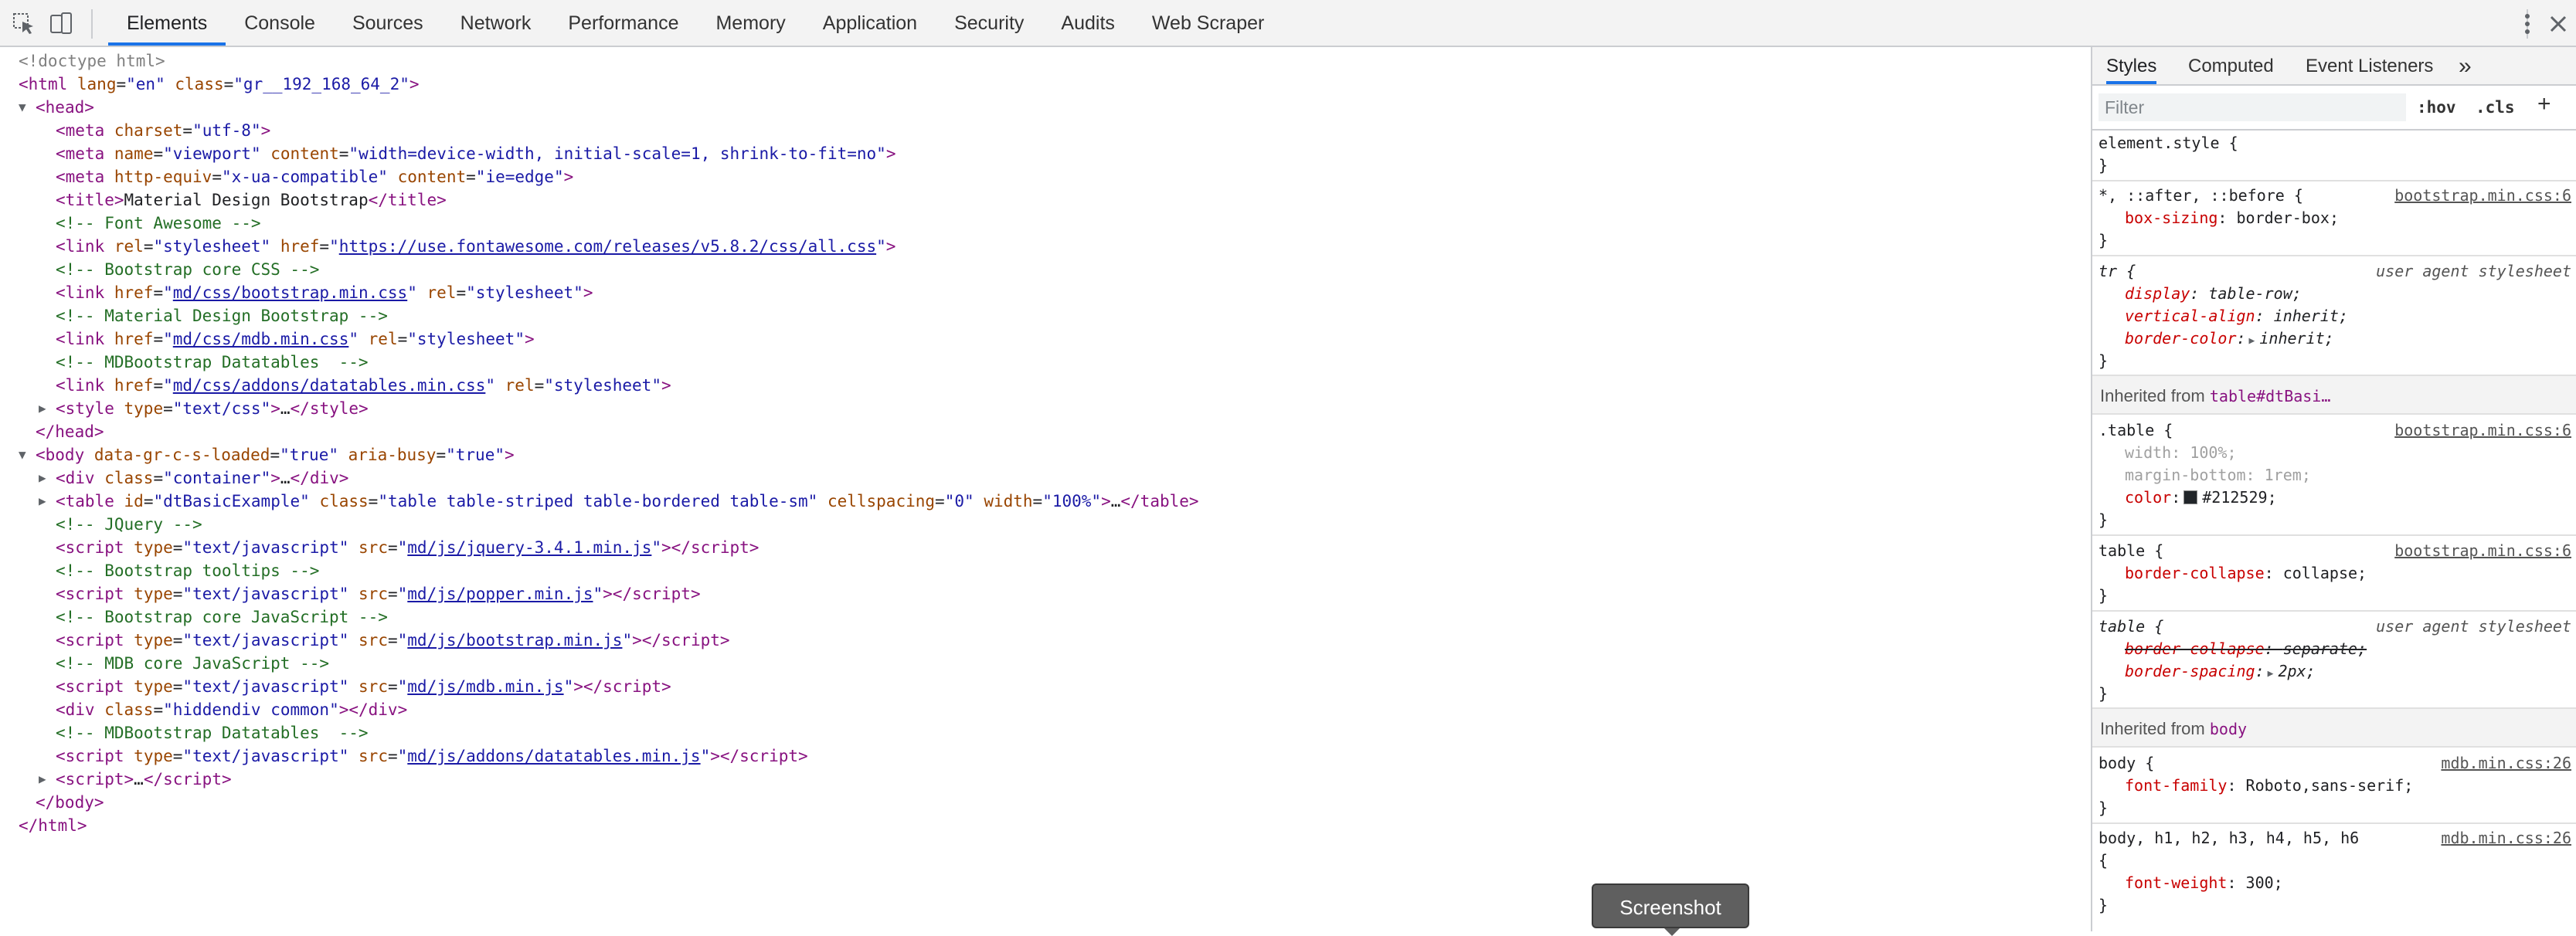 This screenshot has width=2576, height=936. I want to click on inspect-element-icon, so click(24, 24).